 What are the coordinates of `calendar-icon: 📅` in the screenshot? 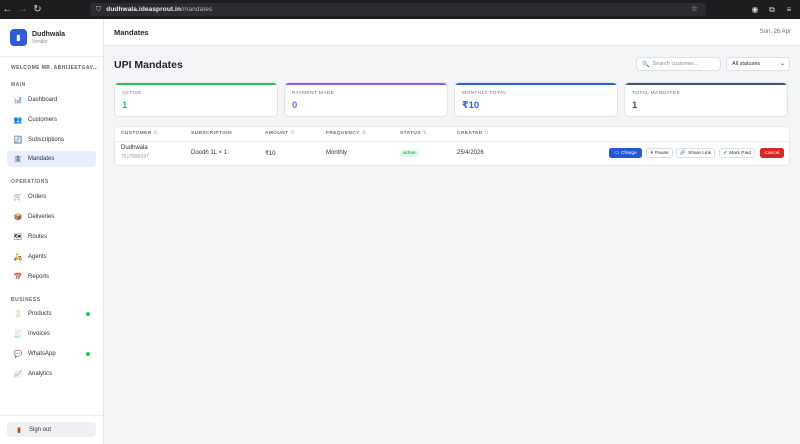 It's located at (18, 277).